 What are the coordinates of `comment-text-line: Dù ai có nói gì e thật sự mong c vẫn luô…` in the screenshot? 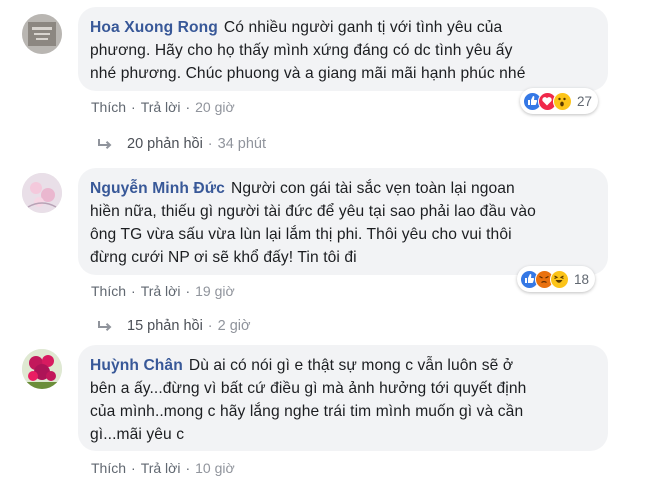 It's located at (351, 365).